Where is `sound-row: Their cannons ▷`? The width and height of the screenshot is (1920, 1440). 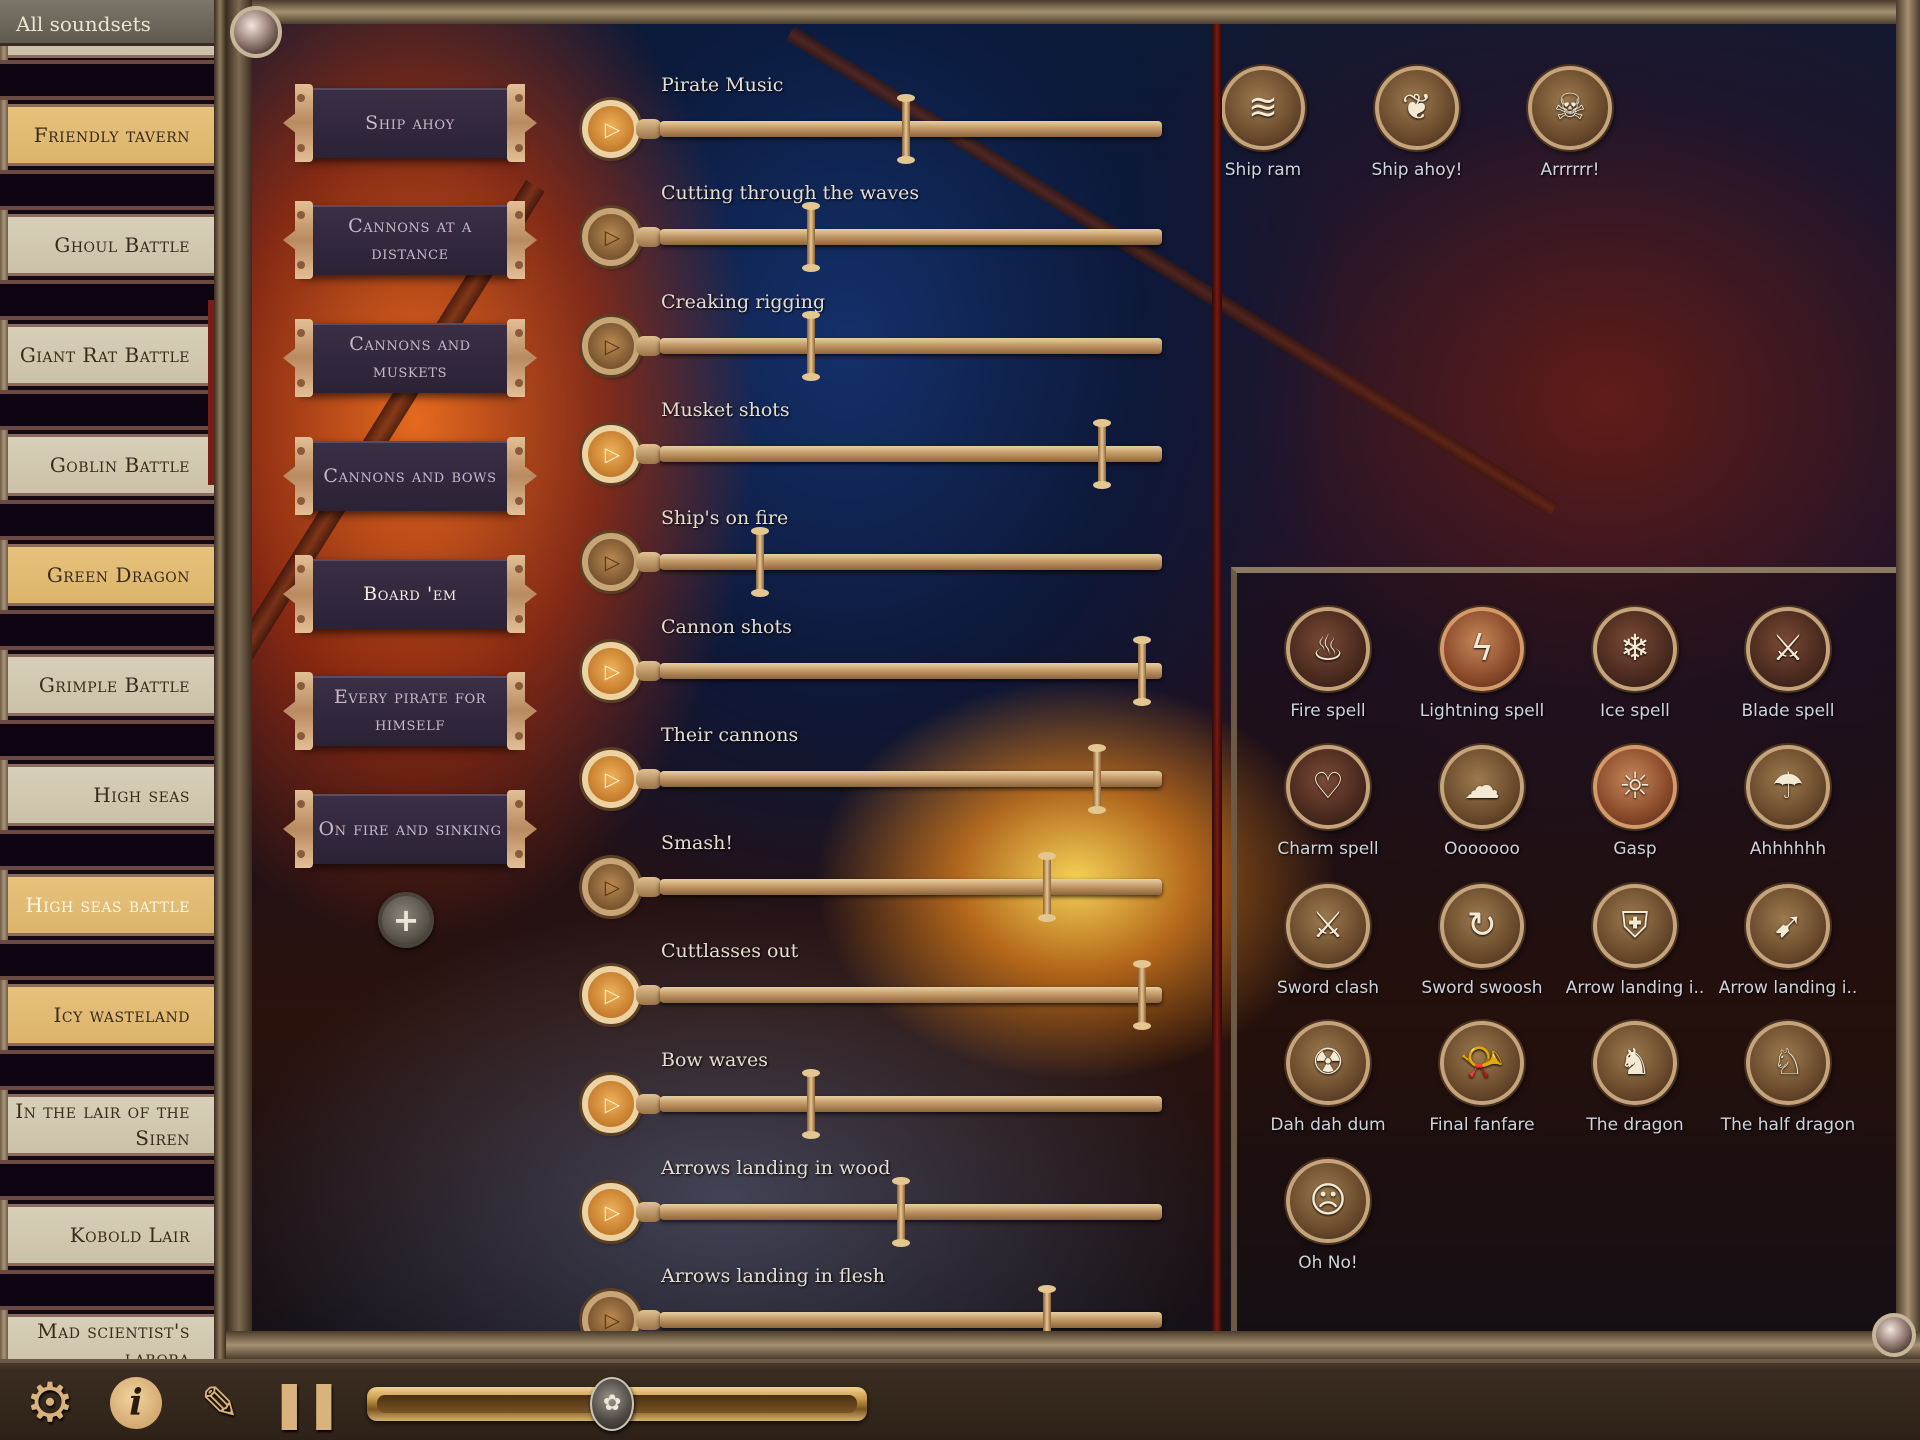
sound-row: Their cannons ▷ is located at coordinates (885, 778).